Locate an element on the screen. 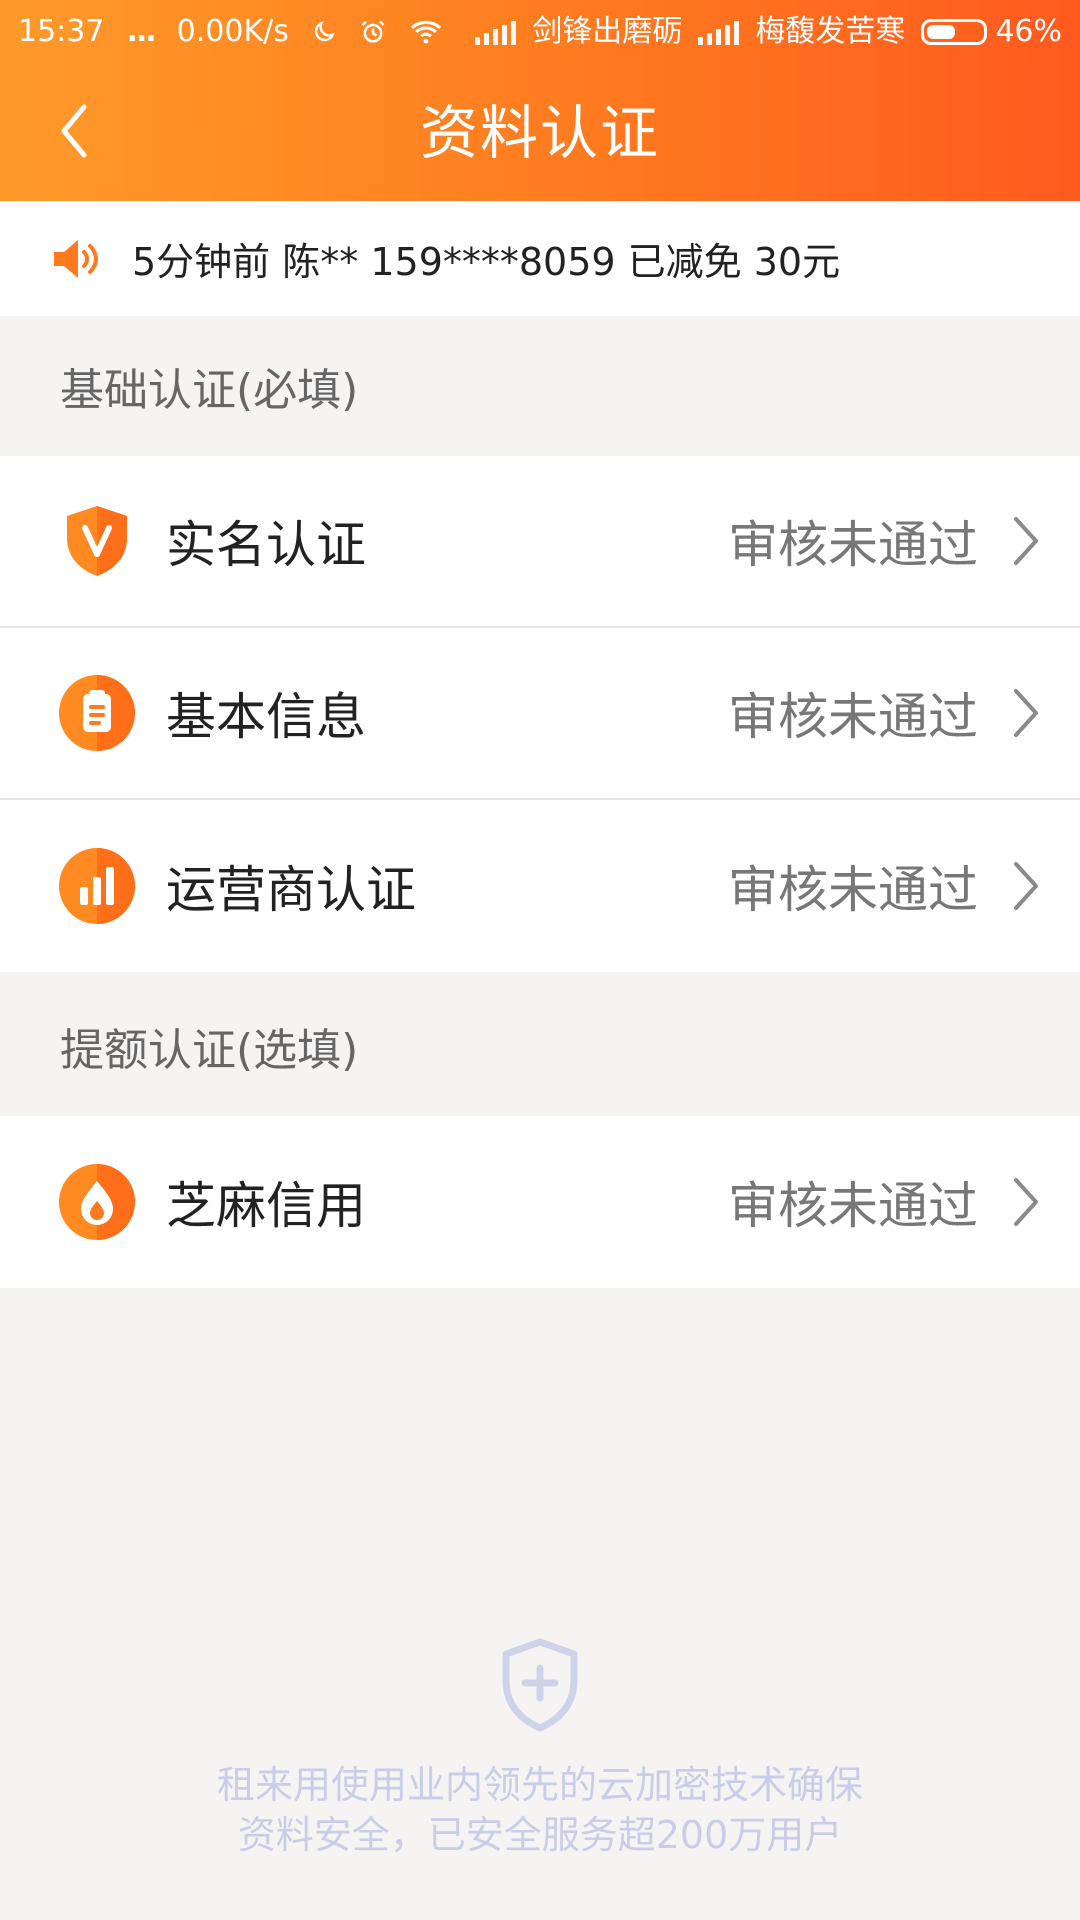 The height and width of the screenshot is (1920, 1080). carrier-1: 剑锋出磨砺 is located at coordinates (607, 31).